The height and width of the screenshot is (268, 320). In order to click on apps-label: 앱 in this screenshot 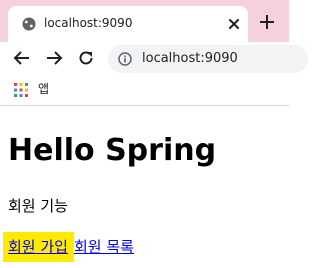, I will do `click(43, 89)`.